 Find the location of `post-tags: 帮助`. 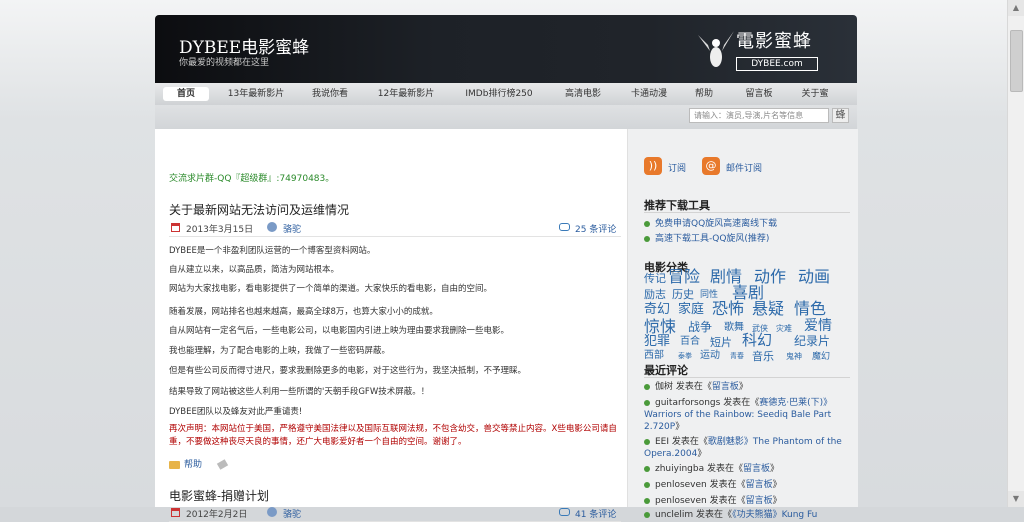

post-tags: 帮助 is located at coordinates (199, 463).